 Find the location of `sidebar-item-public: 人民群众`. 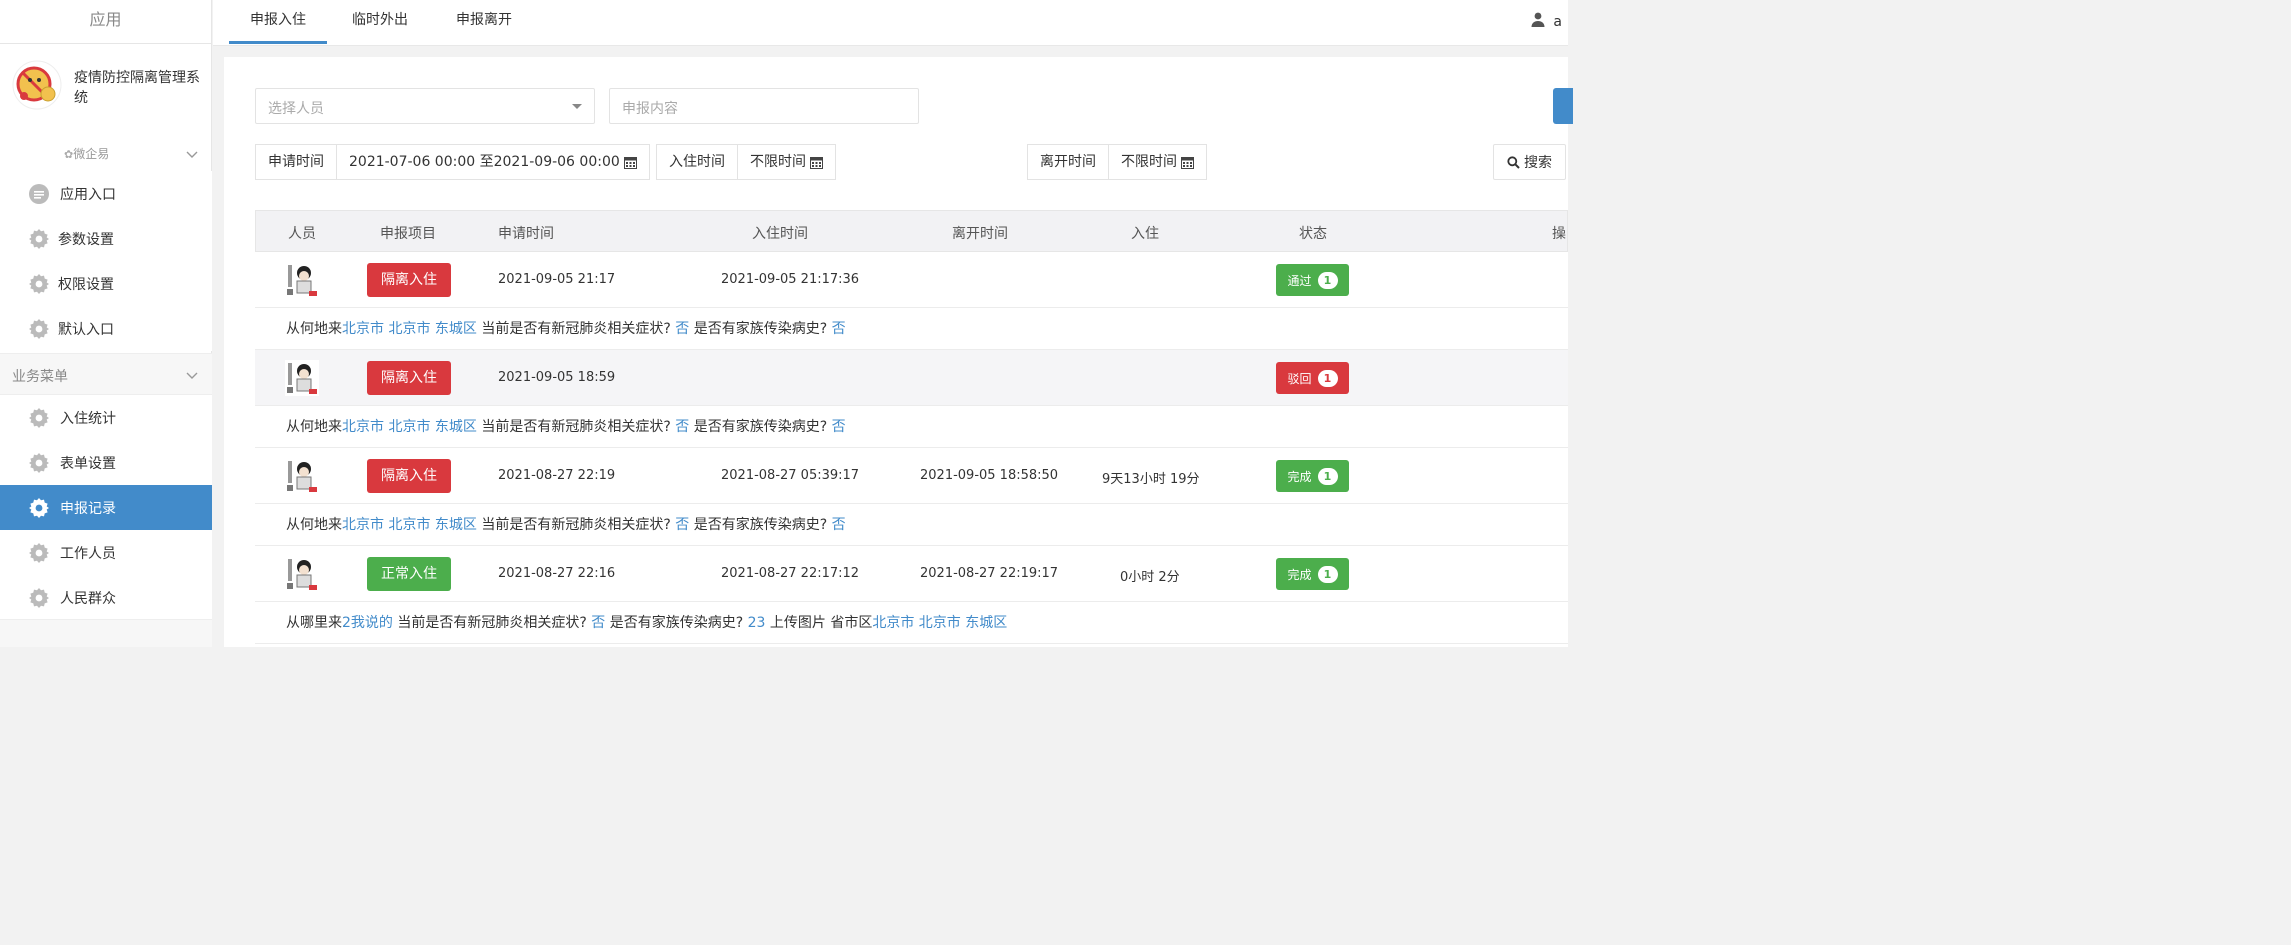

sidebar-item-public: 人民群众 is located at coordinates (106, 597).